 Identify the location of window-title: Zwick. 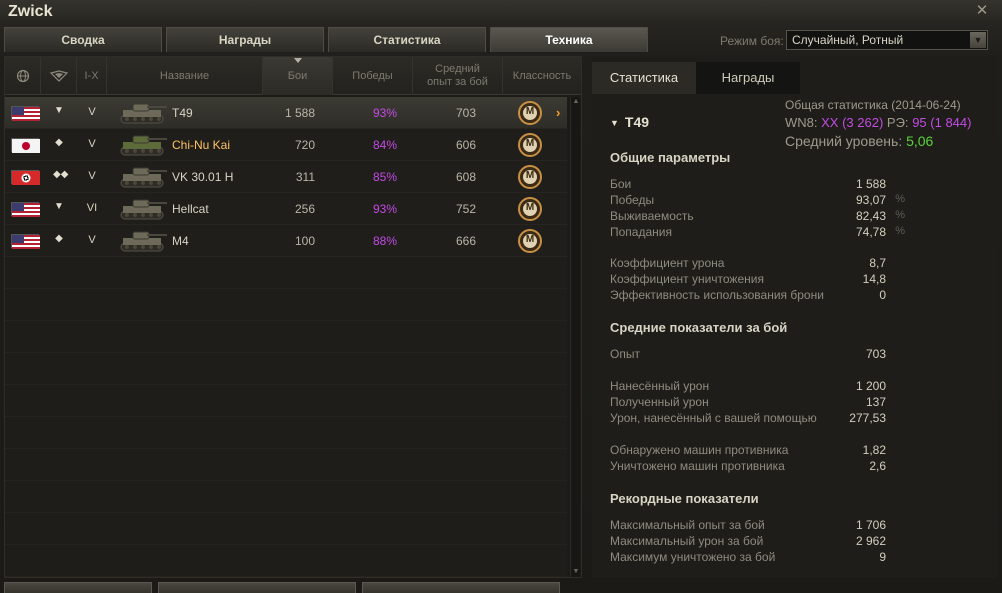
(30, 11).